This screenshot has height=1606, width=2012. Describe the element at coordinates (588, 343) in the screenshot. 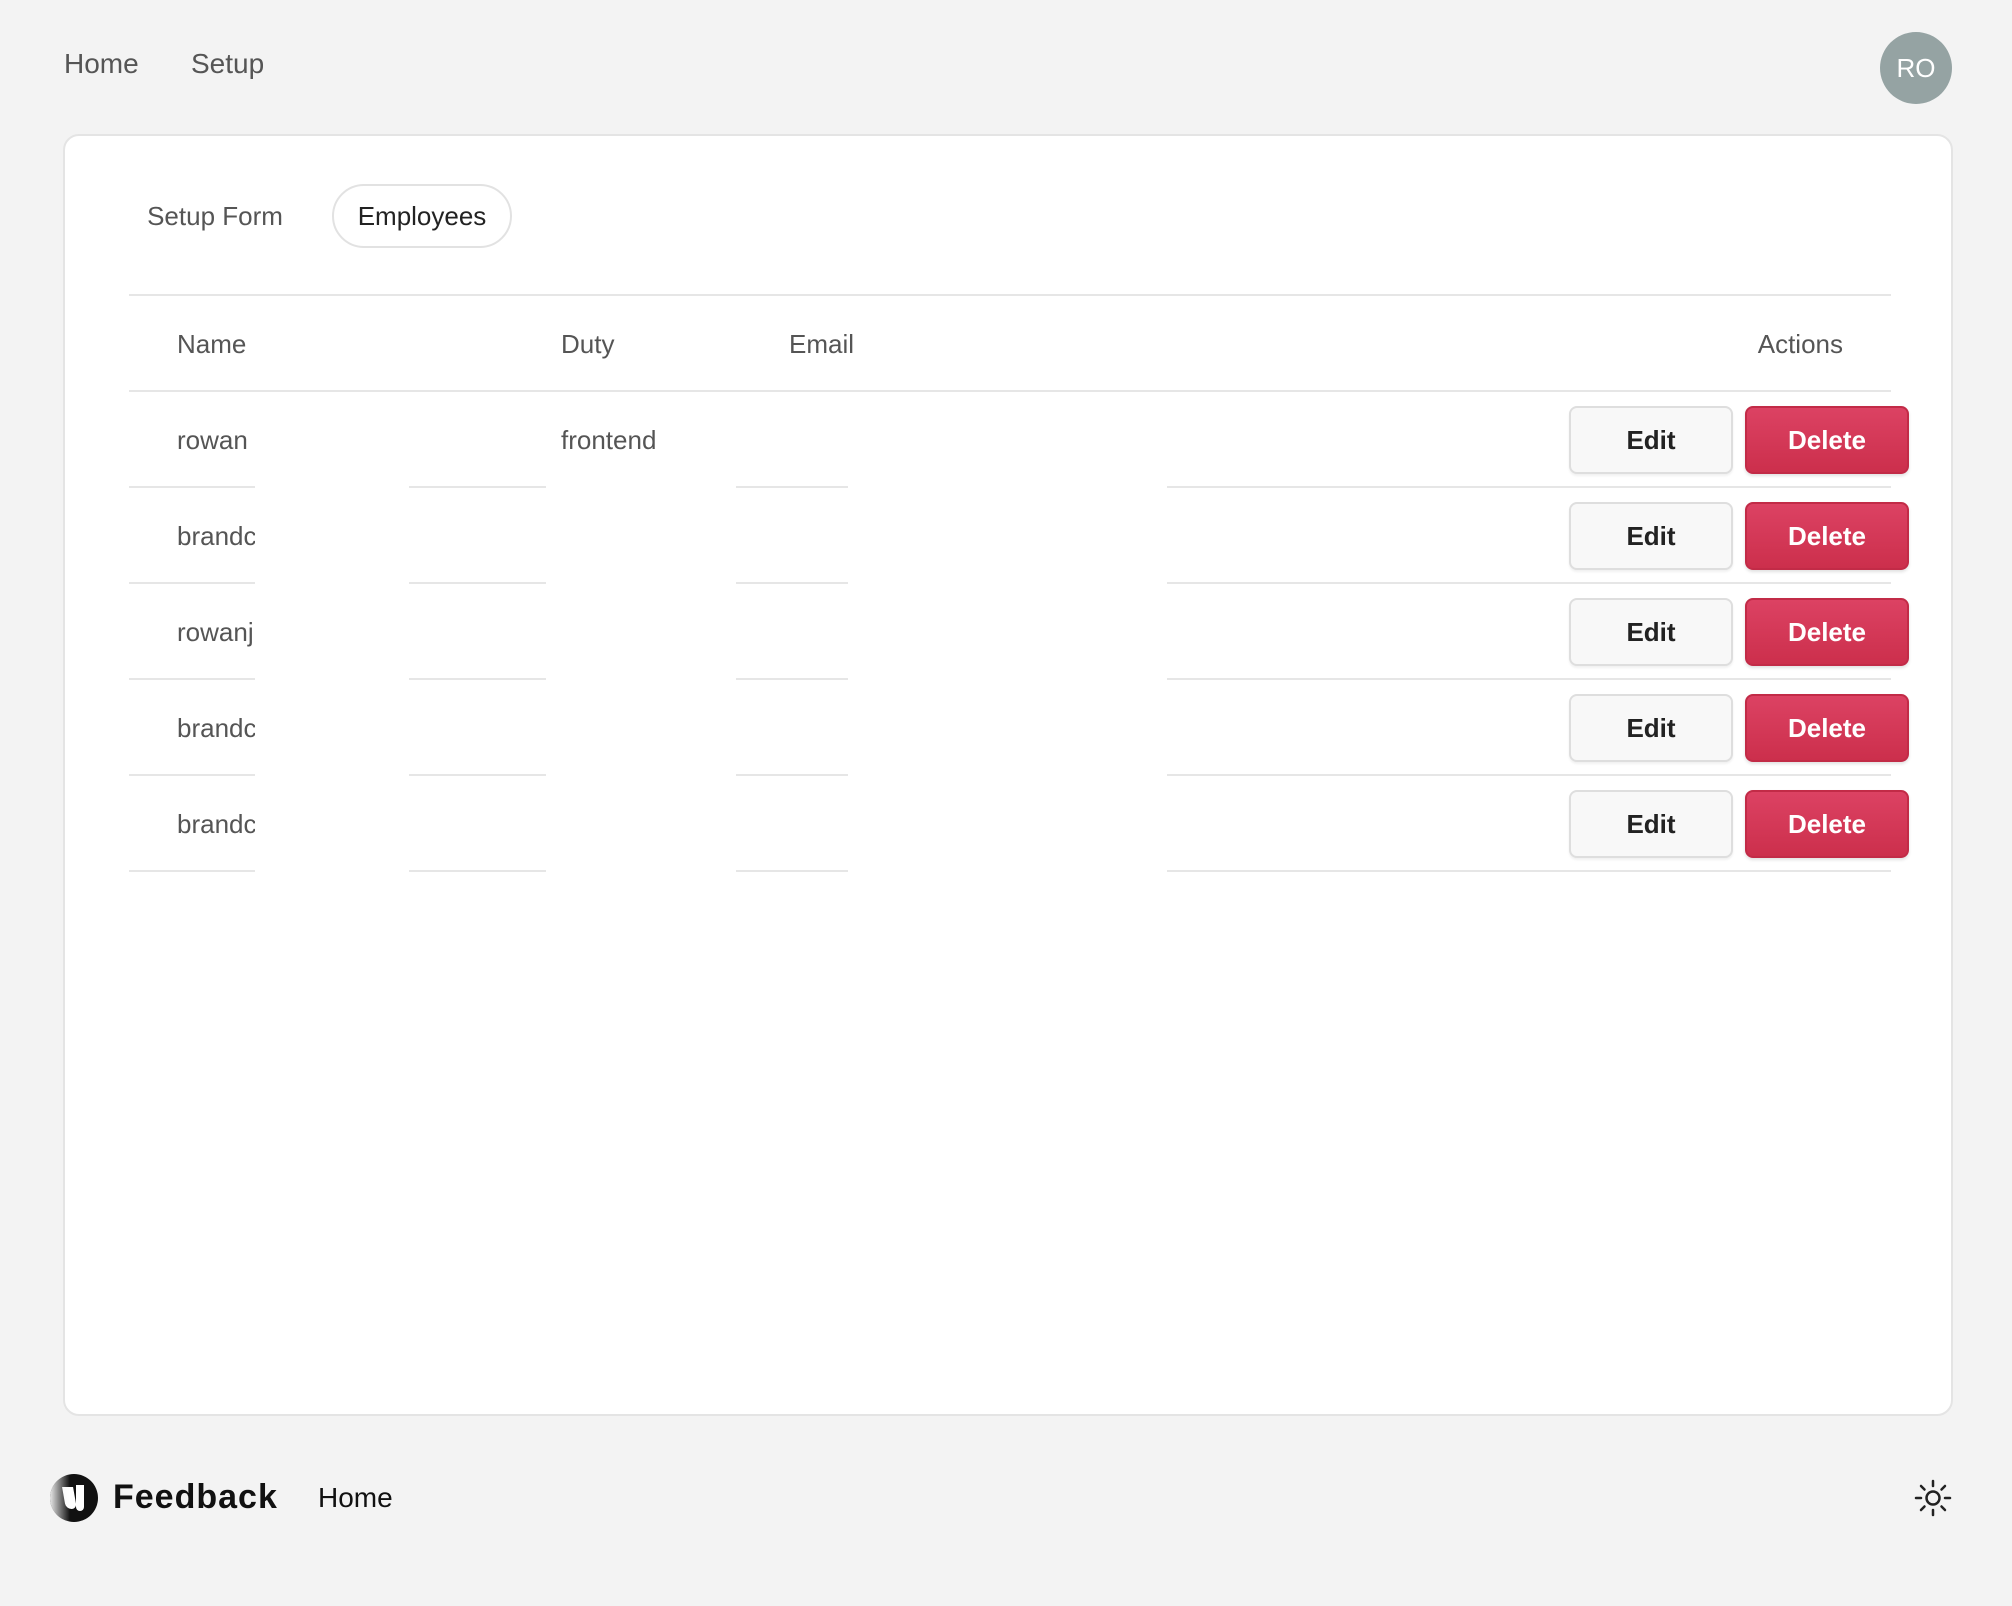

I see `column-header-duty: Duty` at that location.